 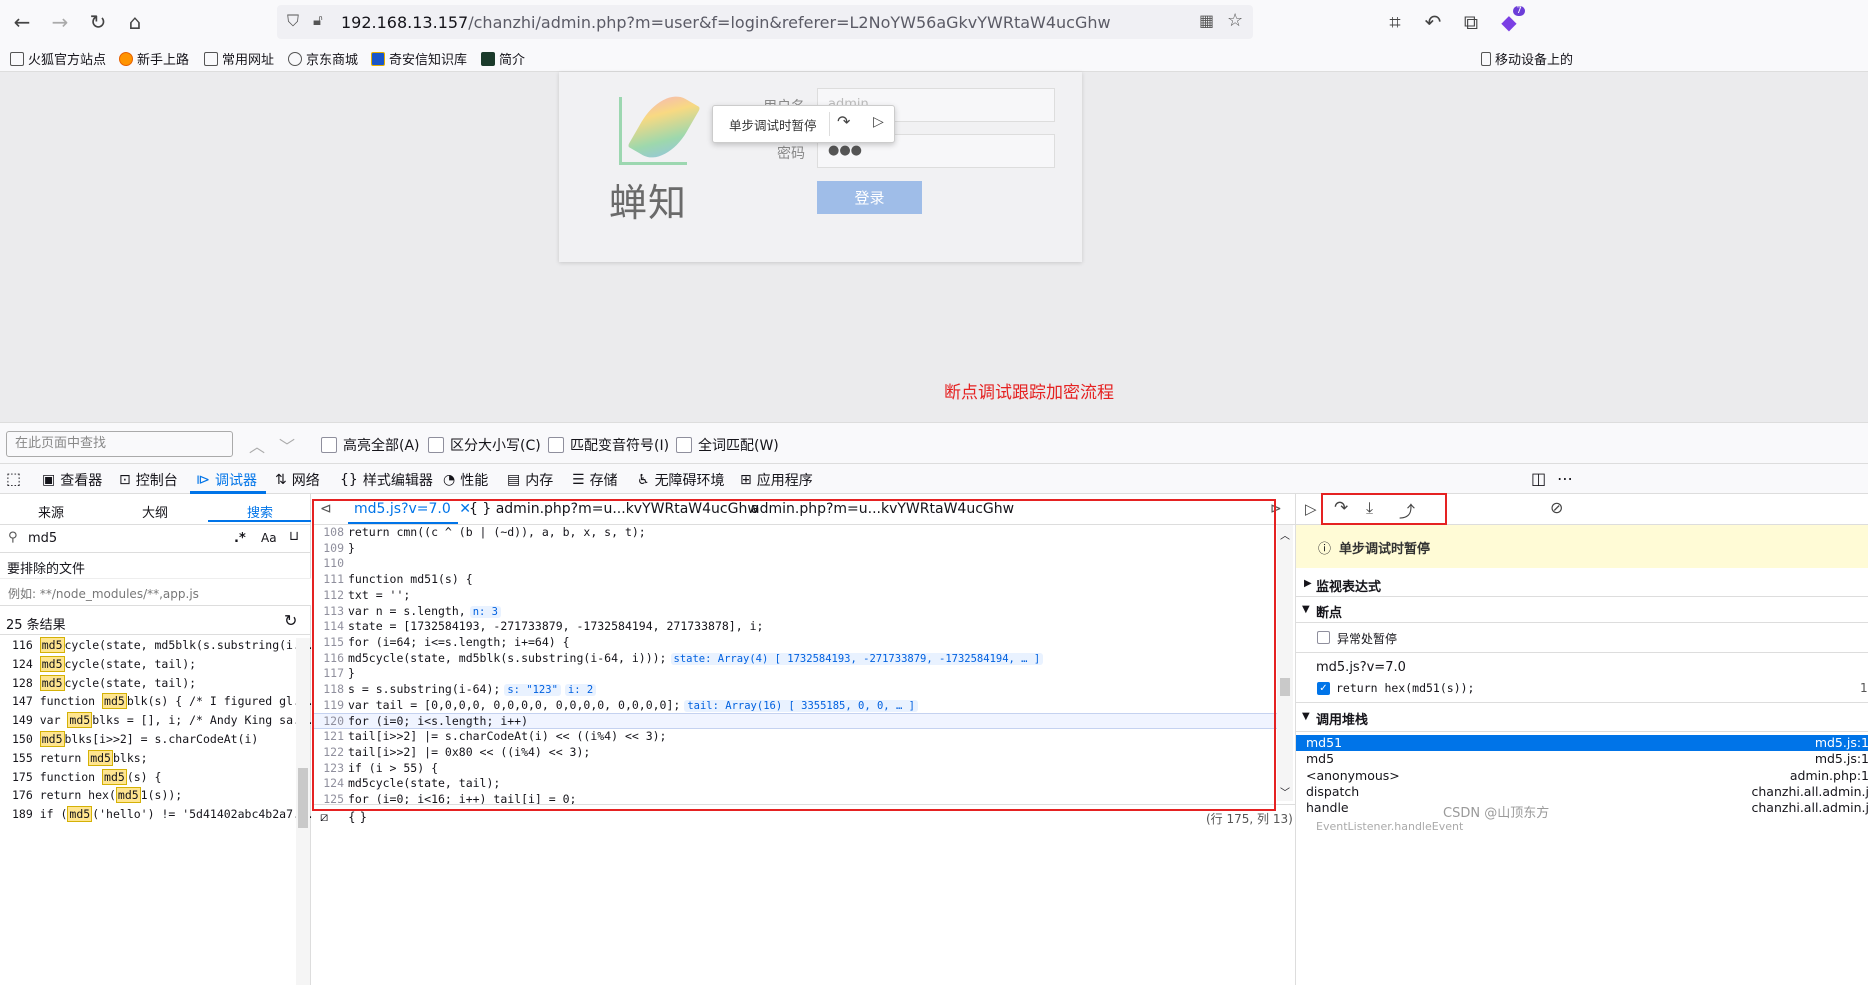 I want to click on tab-memory: ▤ 内存, so click(x=530, y=480).